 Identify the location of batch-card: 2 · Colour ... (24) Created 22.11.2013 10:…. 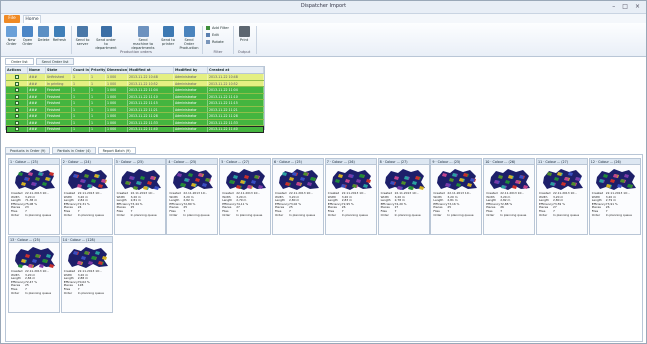
(86, 196).